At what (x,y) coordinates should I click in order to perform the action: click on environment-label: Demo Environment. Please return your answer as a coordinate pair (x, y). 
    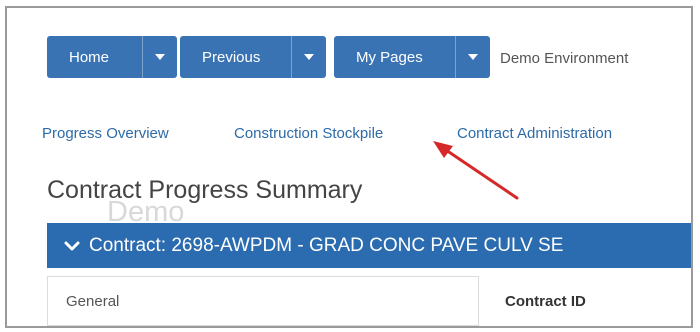
    Looking at the image, I should click on (564, 58).